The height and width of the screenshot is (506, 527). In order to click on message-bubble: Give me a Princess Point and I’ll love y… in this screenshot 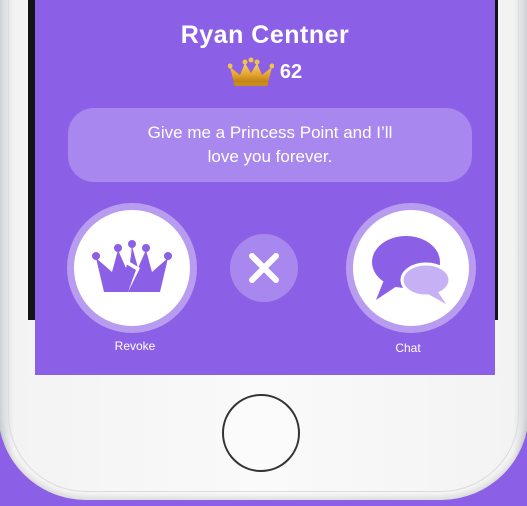, I will do `click(270, 145)`.